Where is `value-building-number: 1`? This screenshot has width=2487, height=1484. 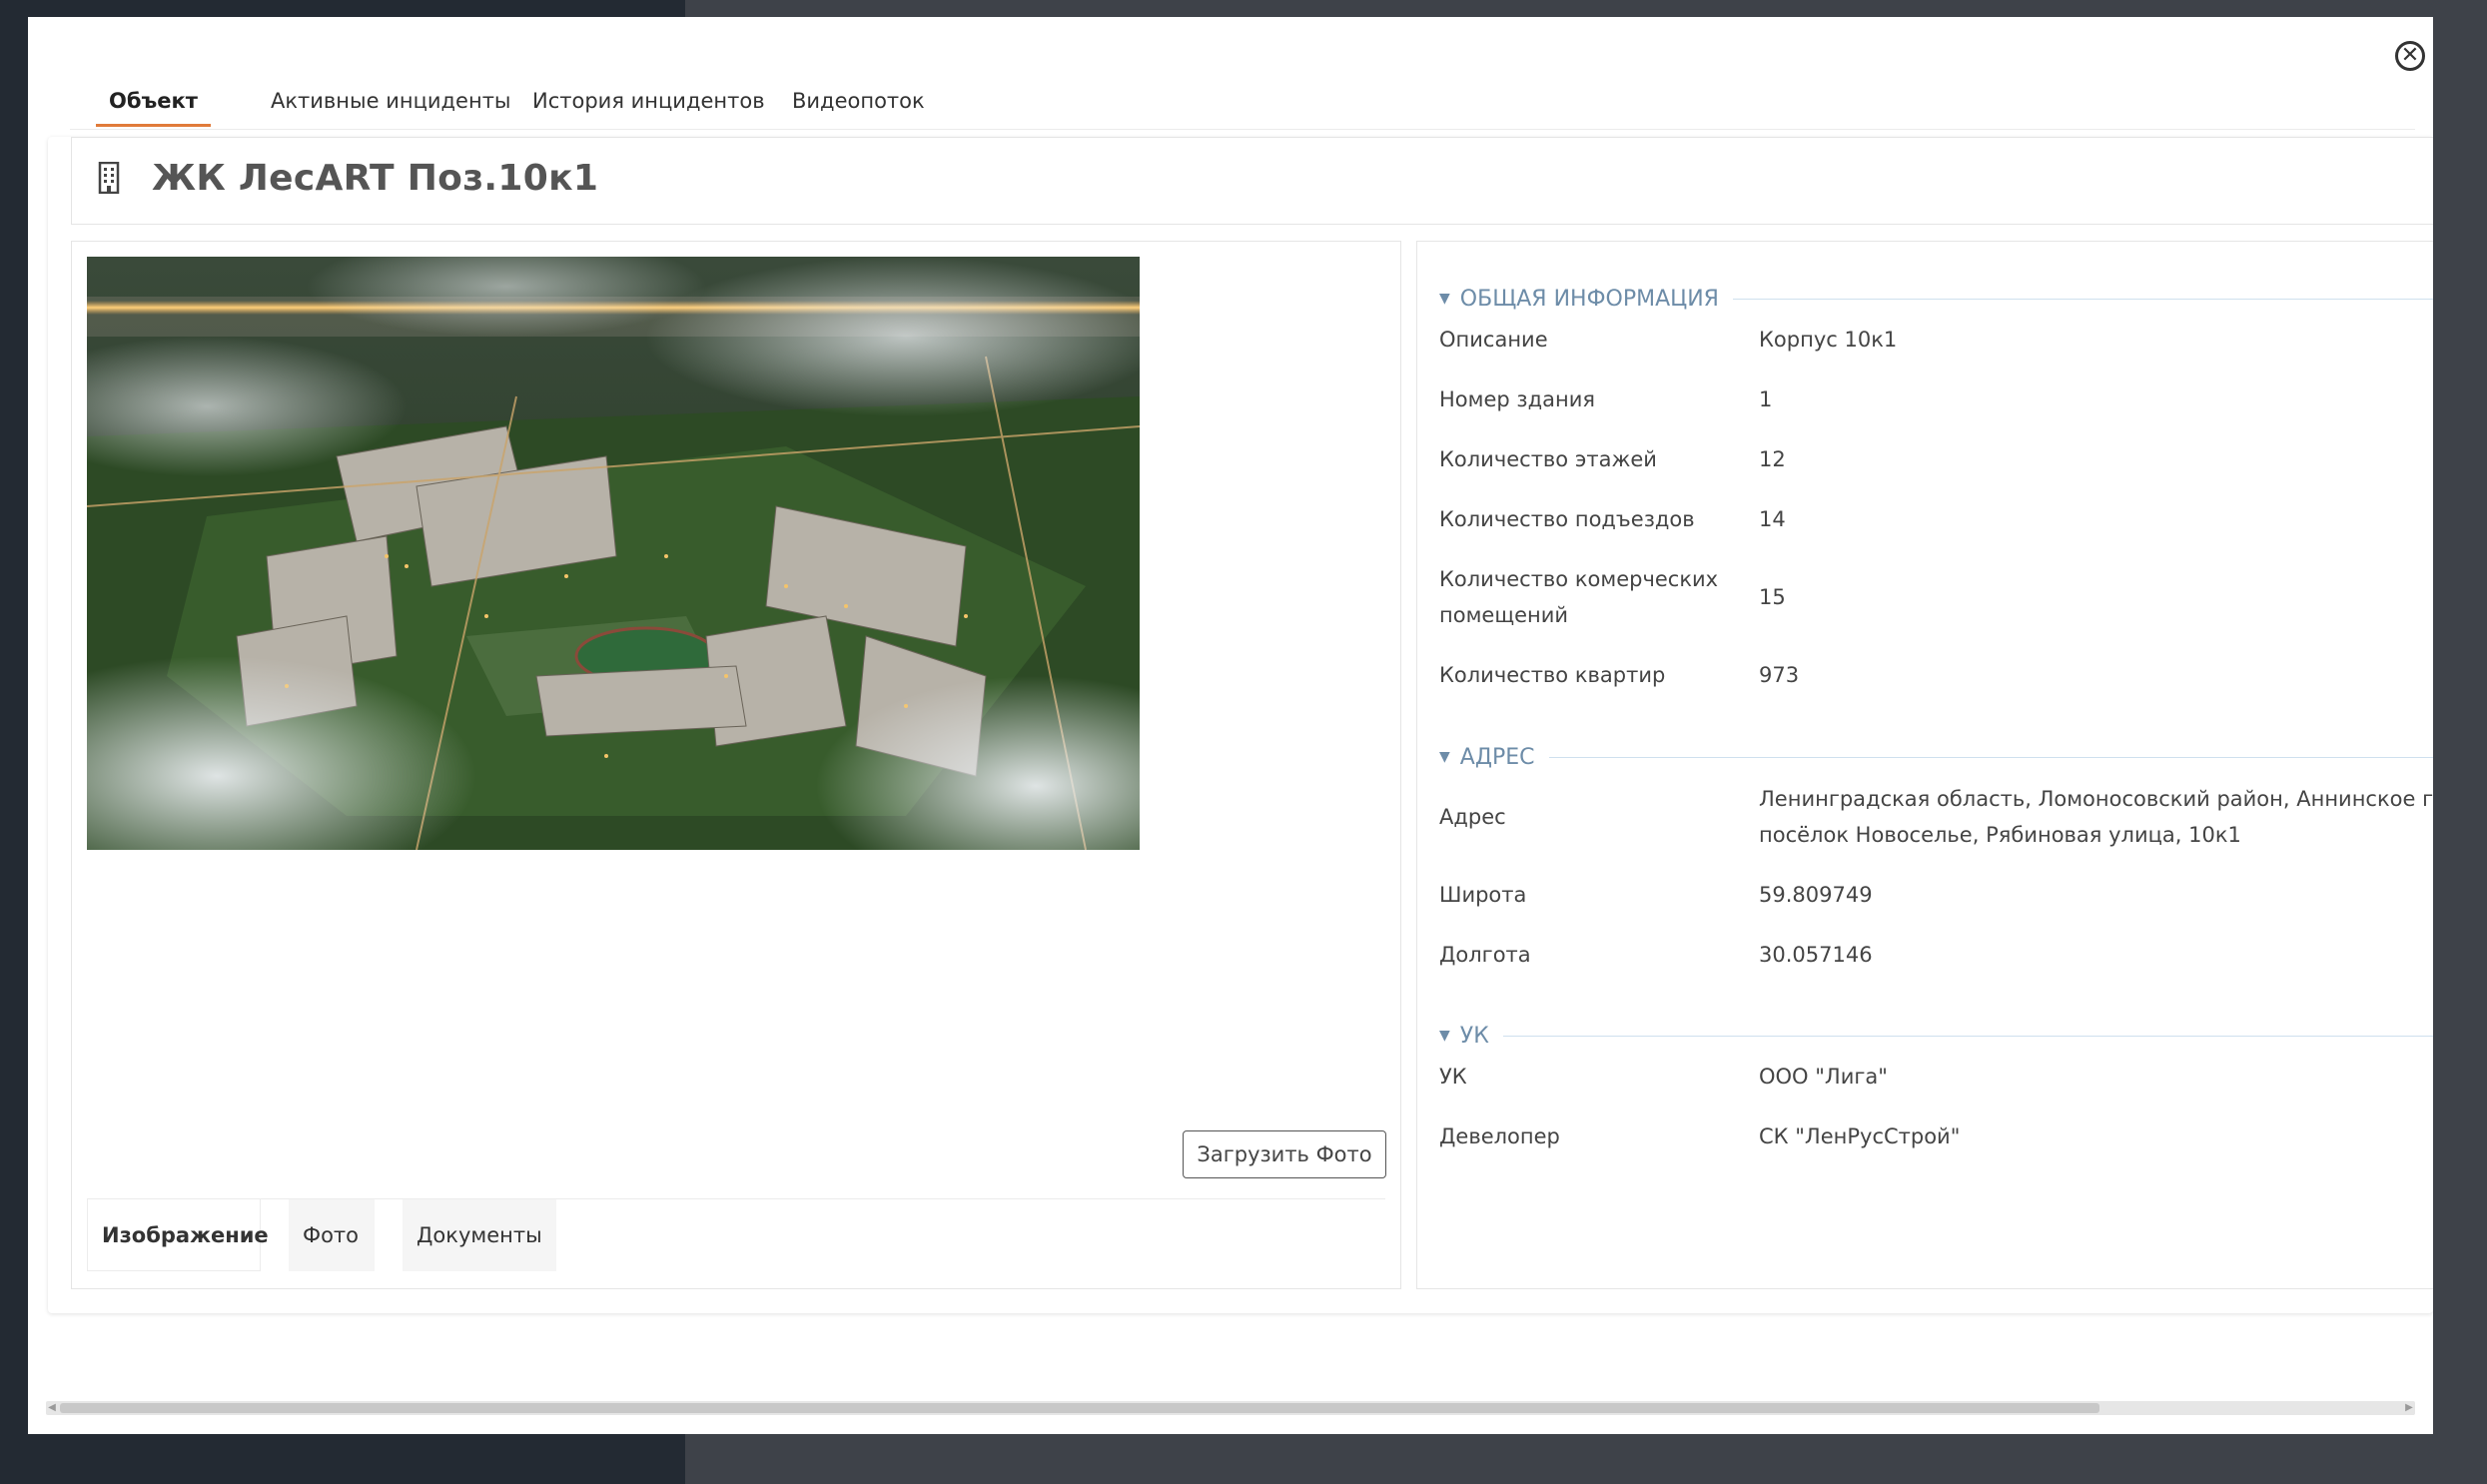
value-building-number: 1 is located at coordinates (1766, 399).